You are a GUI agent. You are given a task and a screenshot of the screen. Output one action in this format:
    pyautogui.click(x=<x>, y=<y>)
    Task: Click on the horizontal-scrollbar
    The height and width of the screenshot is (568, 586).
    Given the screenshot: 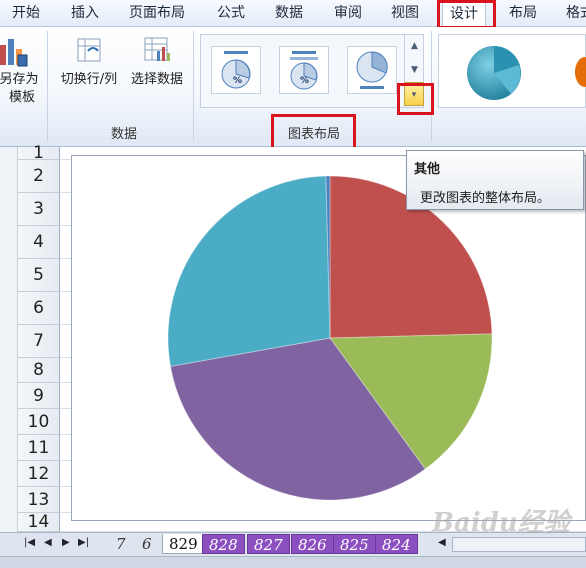 What is the action you would take?
    pyautogui.click(x=519, y=544)
    